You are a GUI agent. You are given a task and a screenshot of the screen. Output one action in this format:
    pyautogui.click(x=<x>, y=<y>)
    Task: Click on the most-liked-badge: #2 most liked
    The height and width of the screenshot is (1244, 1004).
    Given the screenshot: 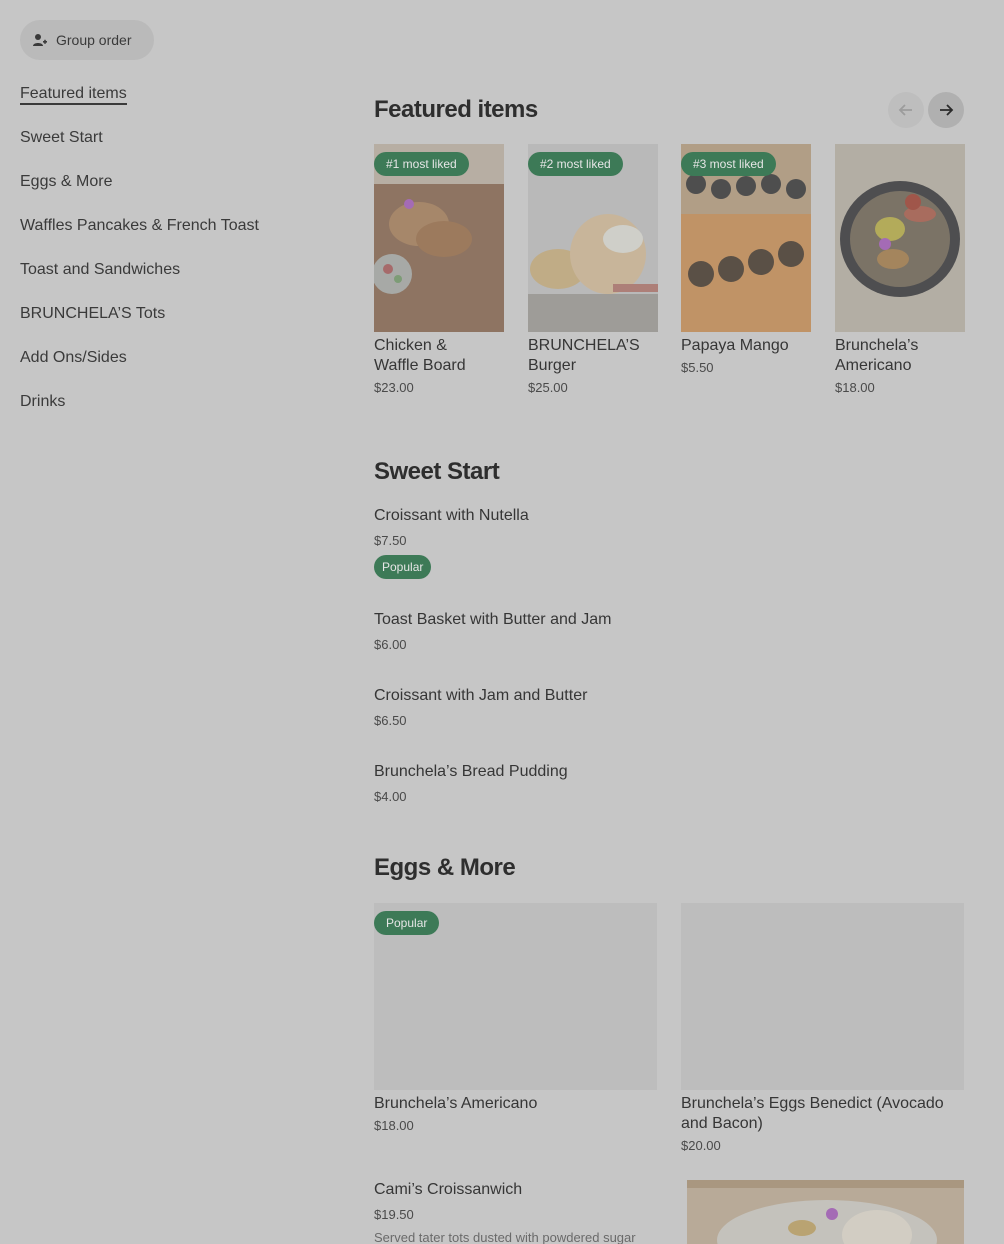 What is the action you would take?
    pyautogui.click(x=575, y=164)
    